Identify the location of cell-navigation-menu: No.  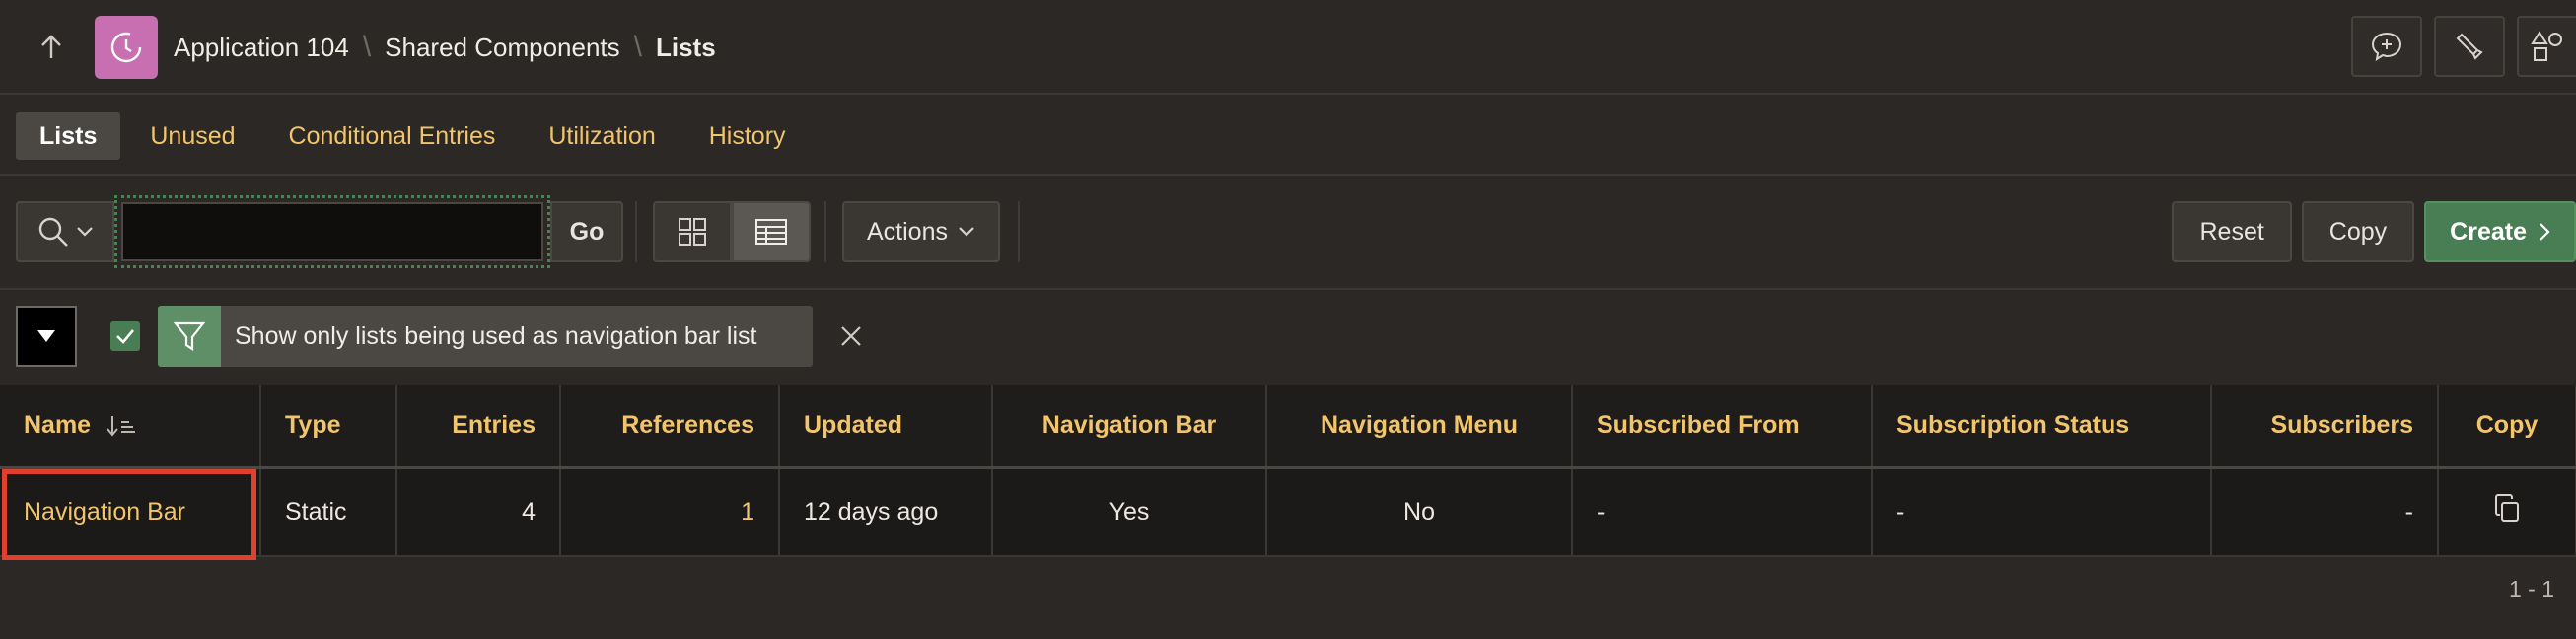
(1419, 512).